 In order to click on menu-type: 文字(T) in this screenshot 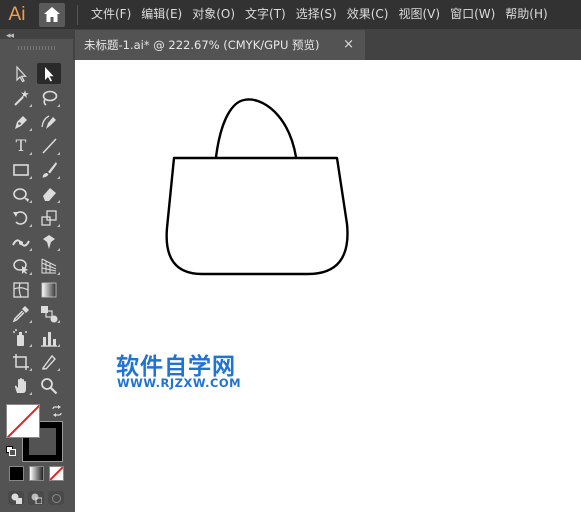, I will do `click(265, 14)`.